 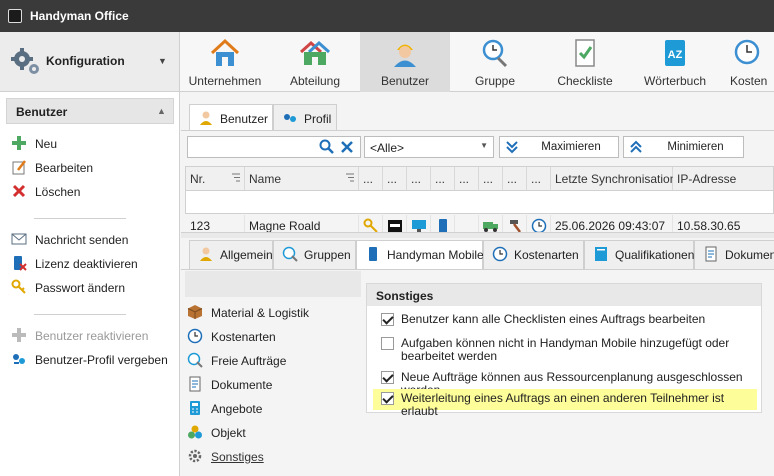 I want to click on subnav-dokumente: Dokumente, so click(x=273, y=385).